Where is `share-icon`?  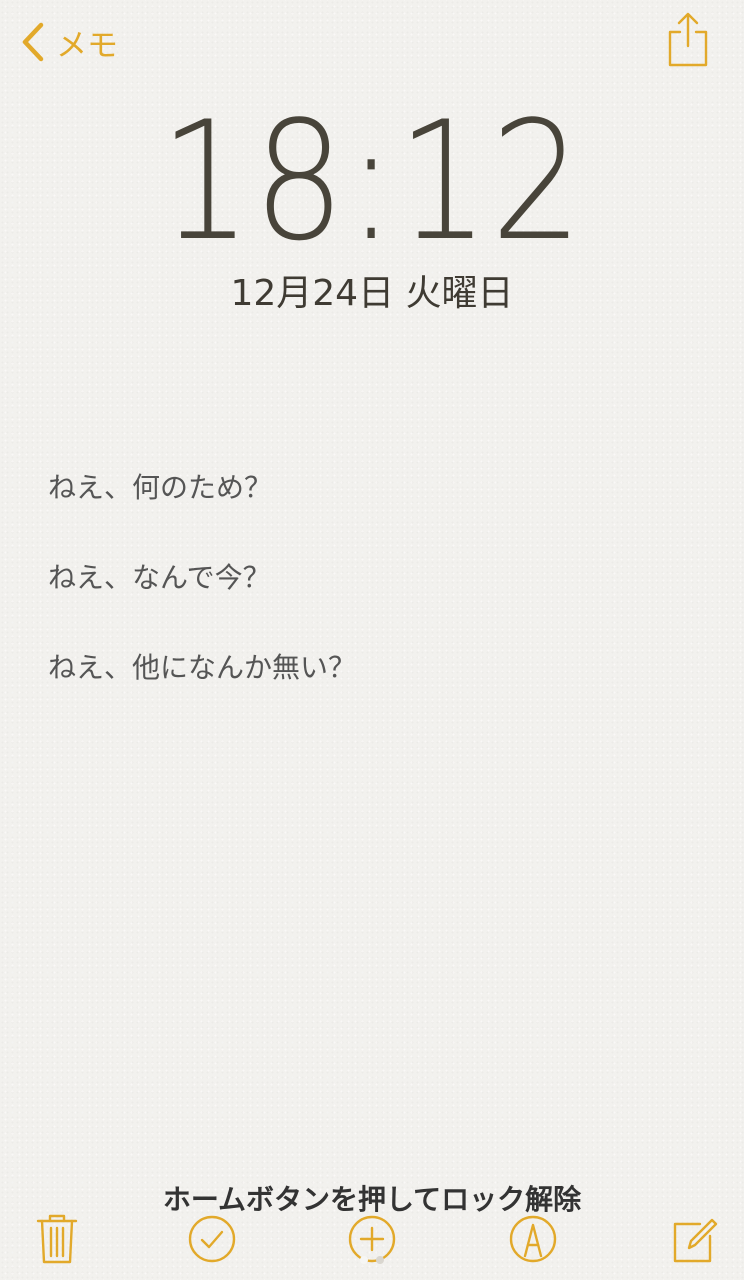
share-icon is located at coordinates (688, 40).